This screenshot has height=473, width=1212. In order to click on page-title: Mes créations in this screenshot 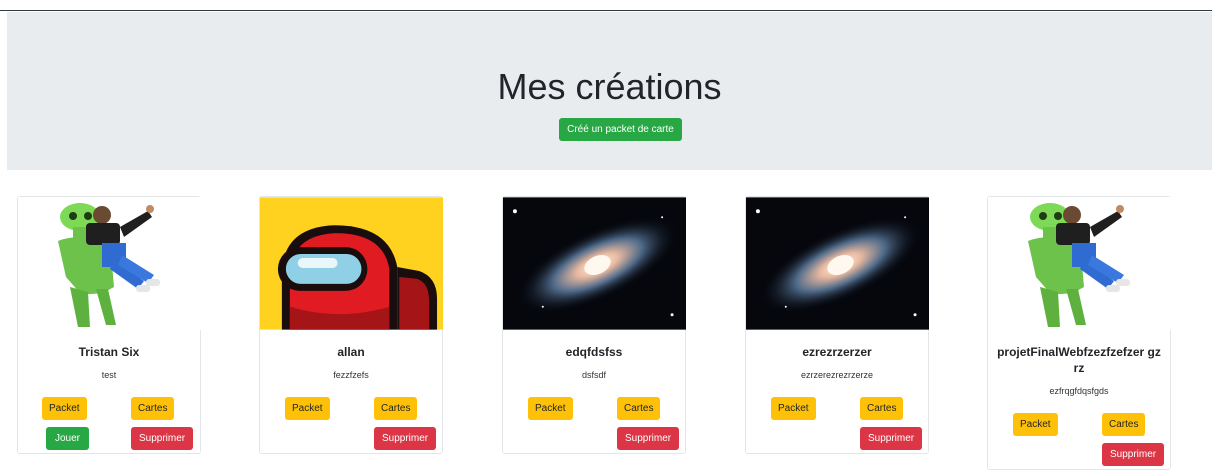, I will do `click(609, 86)`.